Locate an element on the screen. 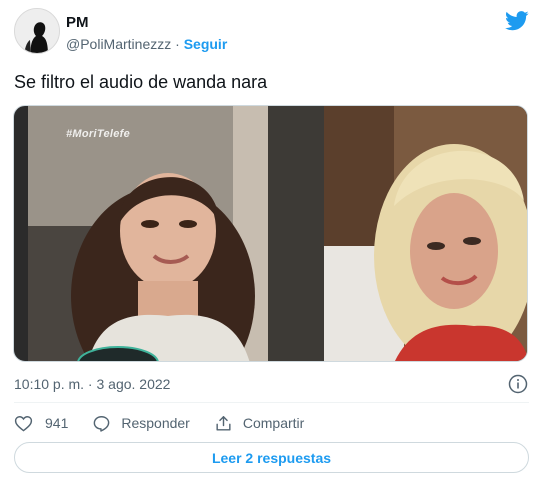 The width and height of the screenshot is (543, 484). follow-button: Seguir is located at coordinates (206, 44).